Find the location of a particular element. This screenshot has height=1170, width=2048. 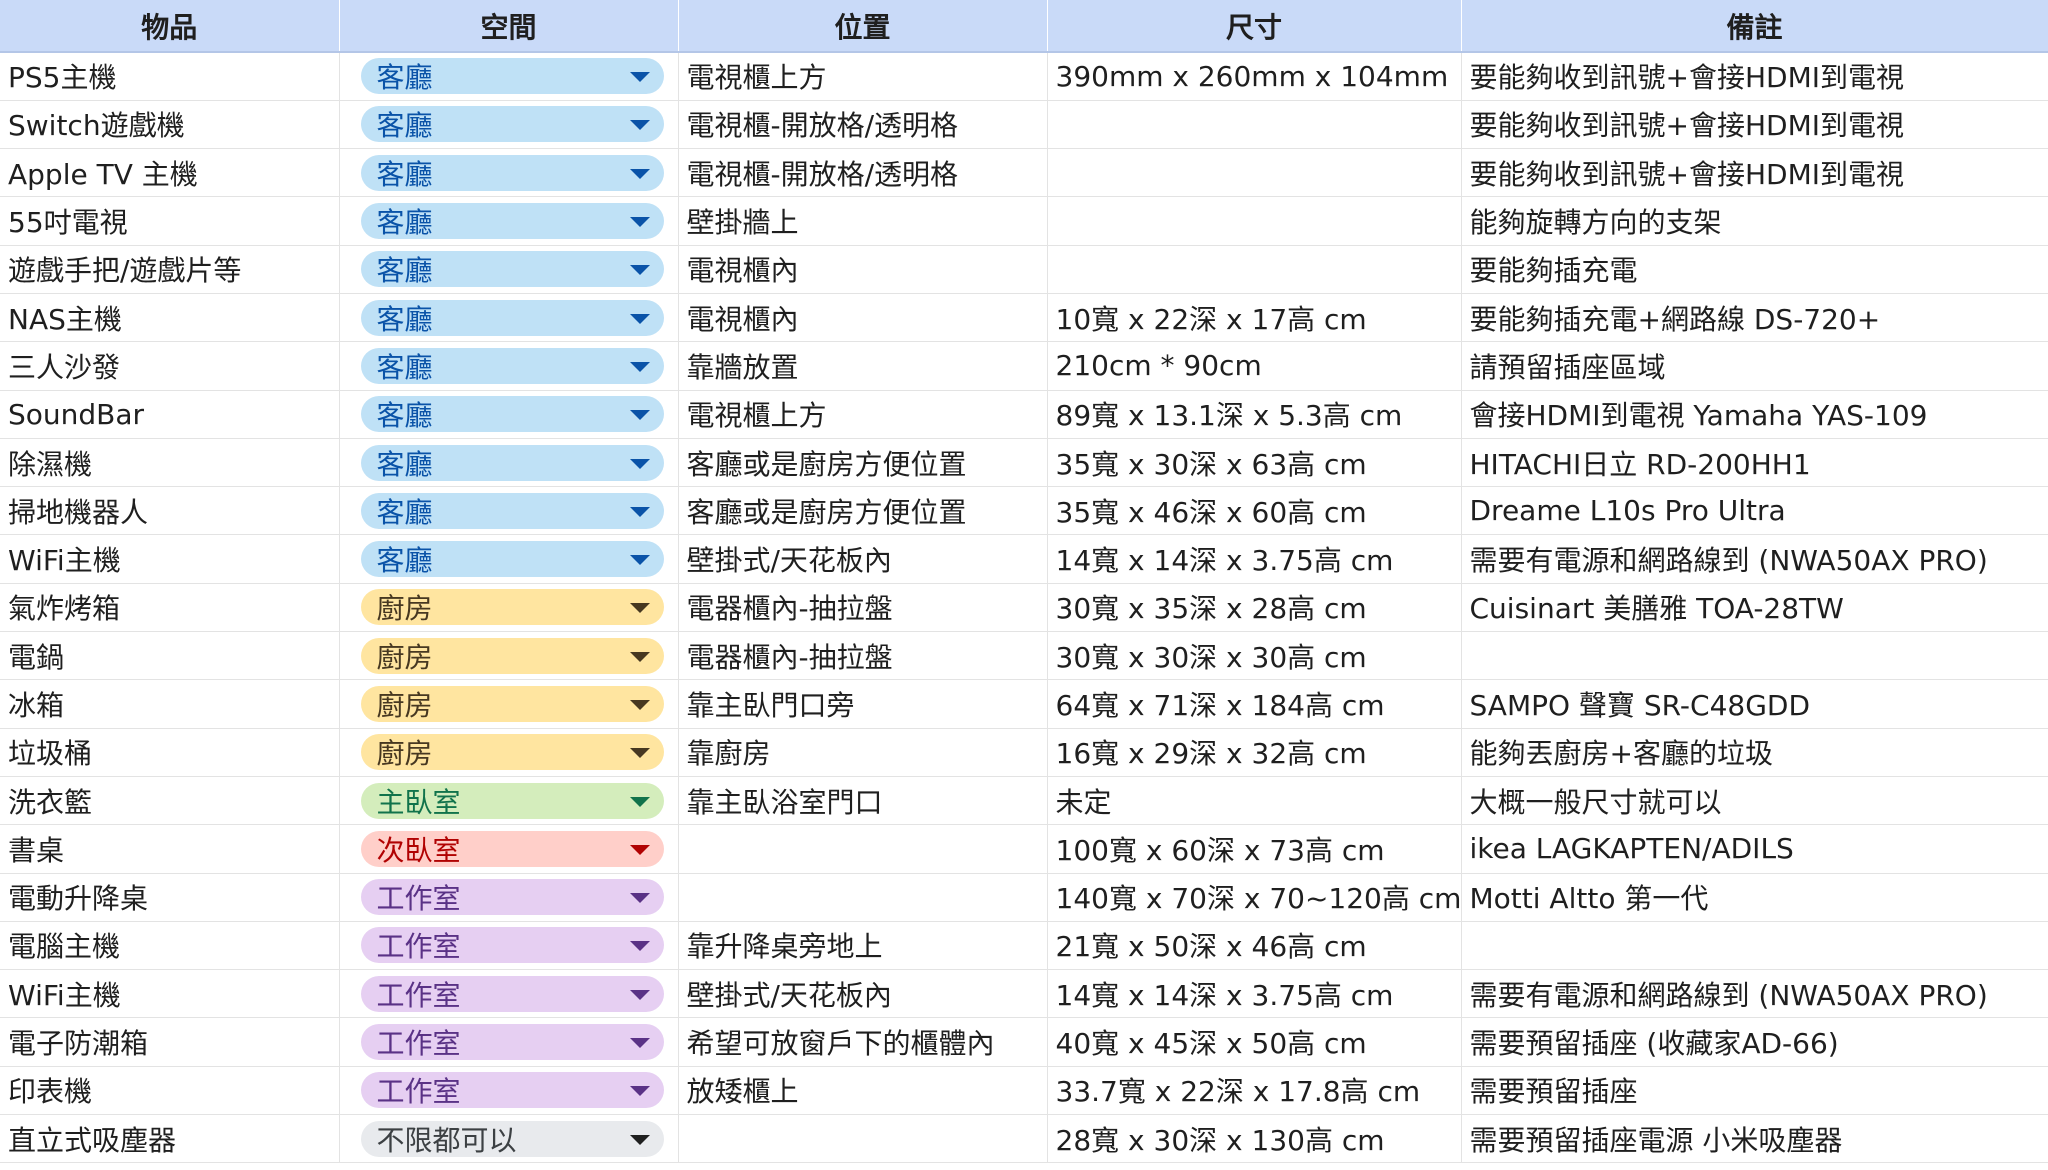

space-dropdown-chip: 主臥室 is located at coordinates (512, 800).